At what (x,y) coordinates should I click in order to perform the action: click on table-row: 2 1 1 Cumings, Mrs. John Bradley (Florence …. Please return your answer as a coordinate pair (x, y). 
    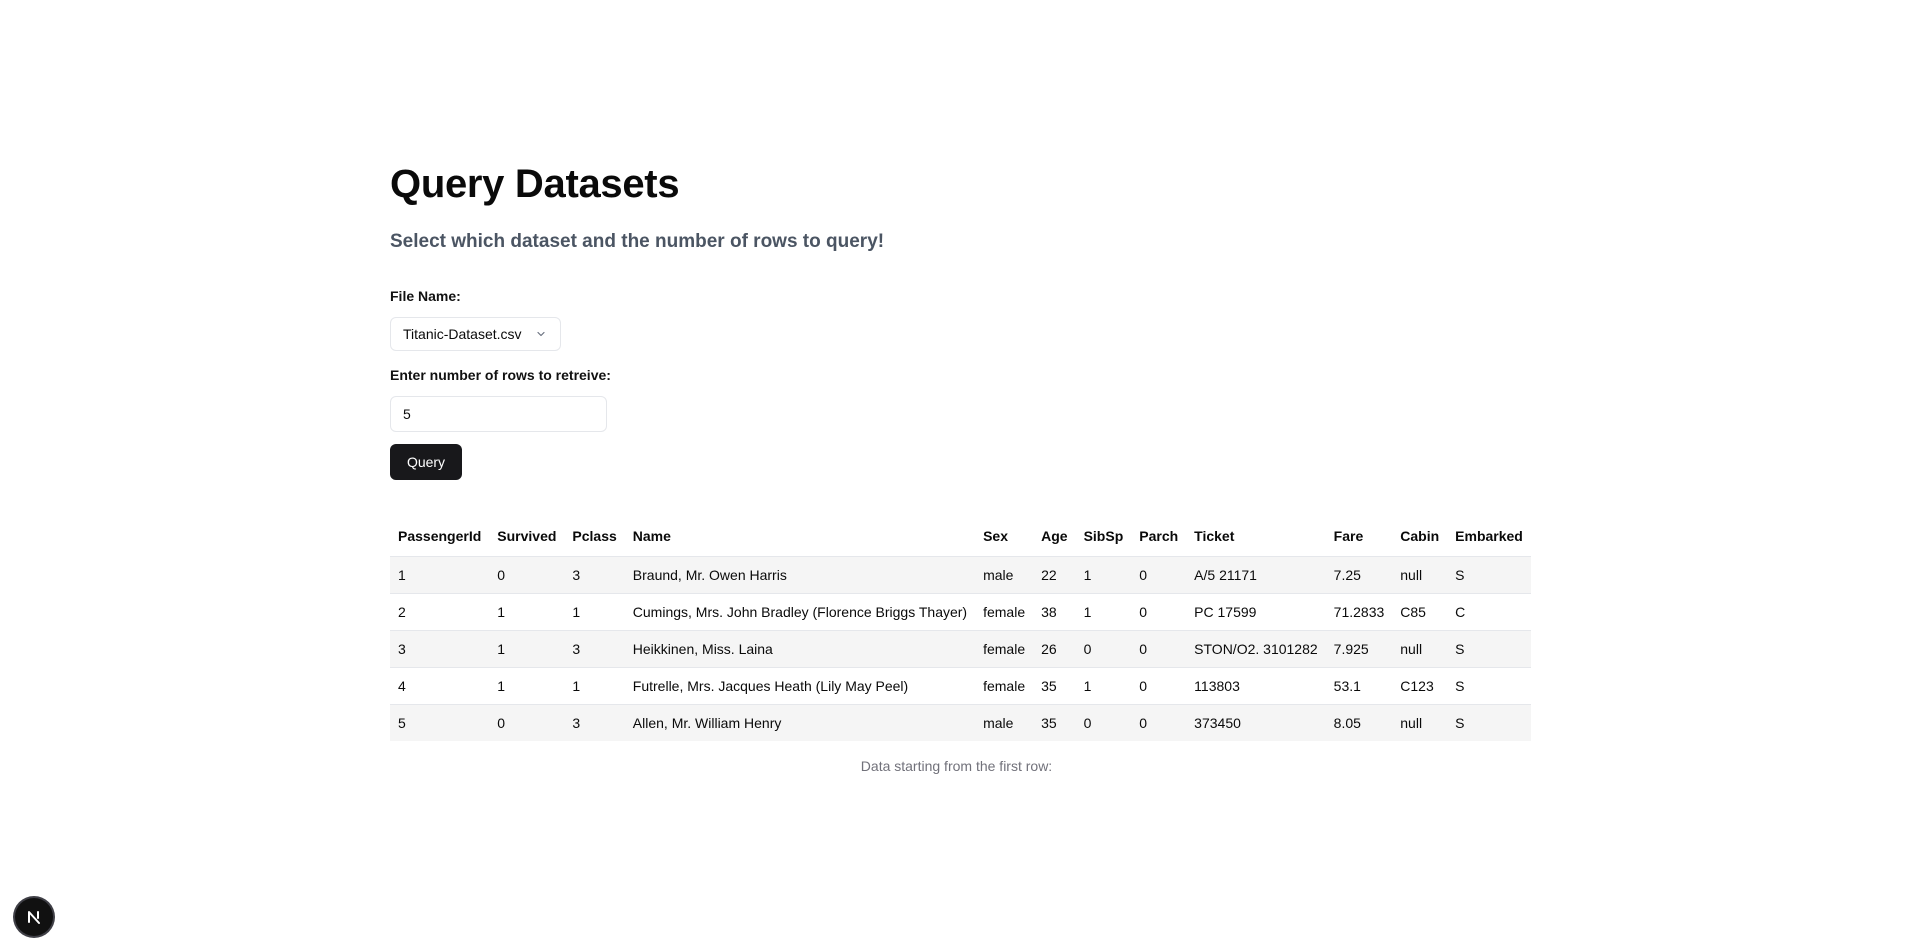
    Looking at the image, I should click on (960, 612).